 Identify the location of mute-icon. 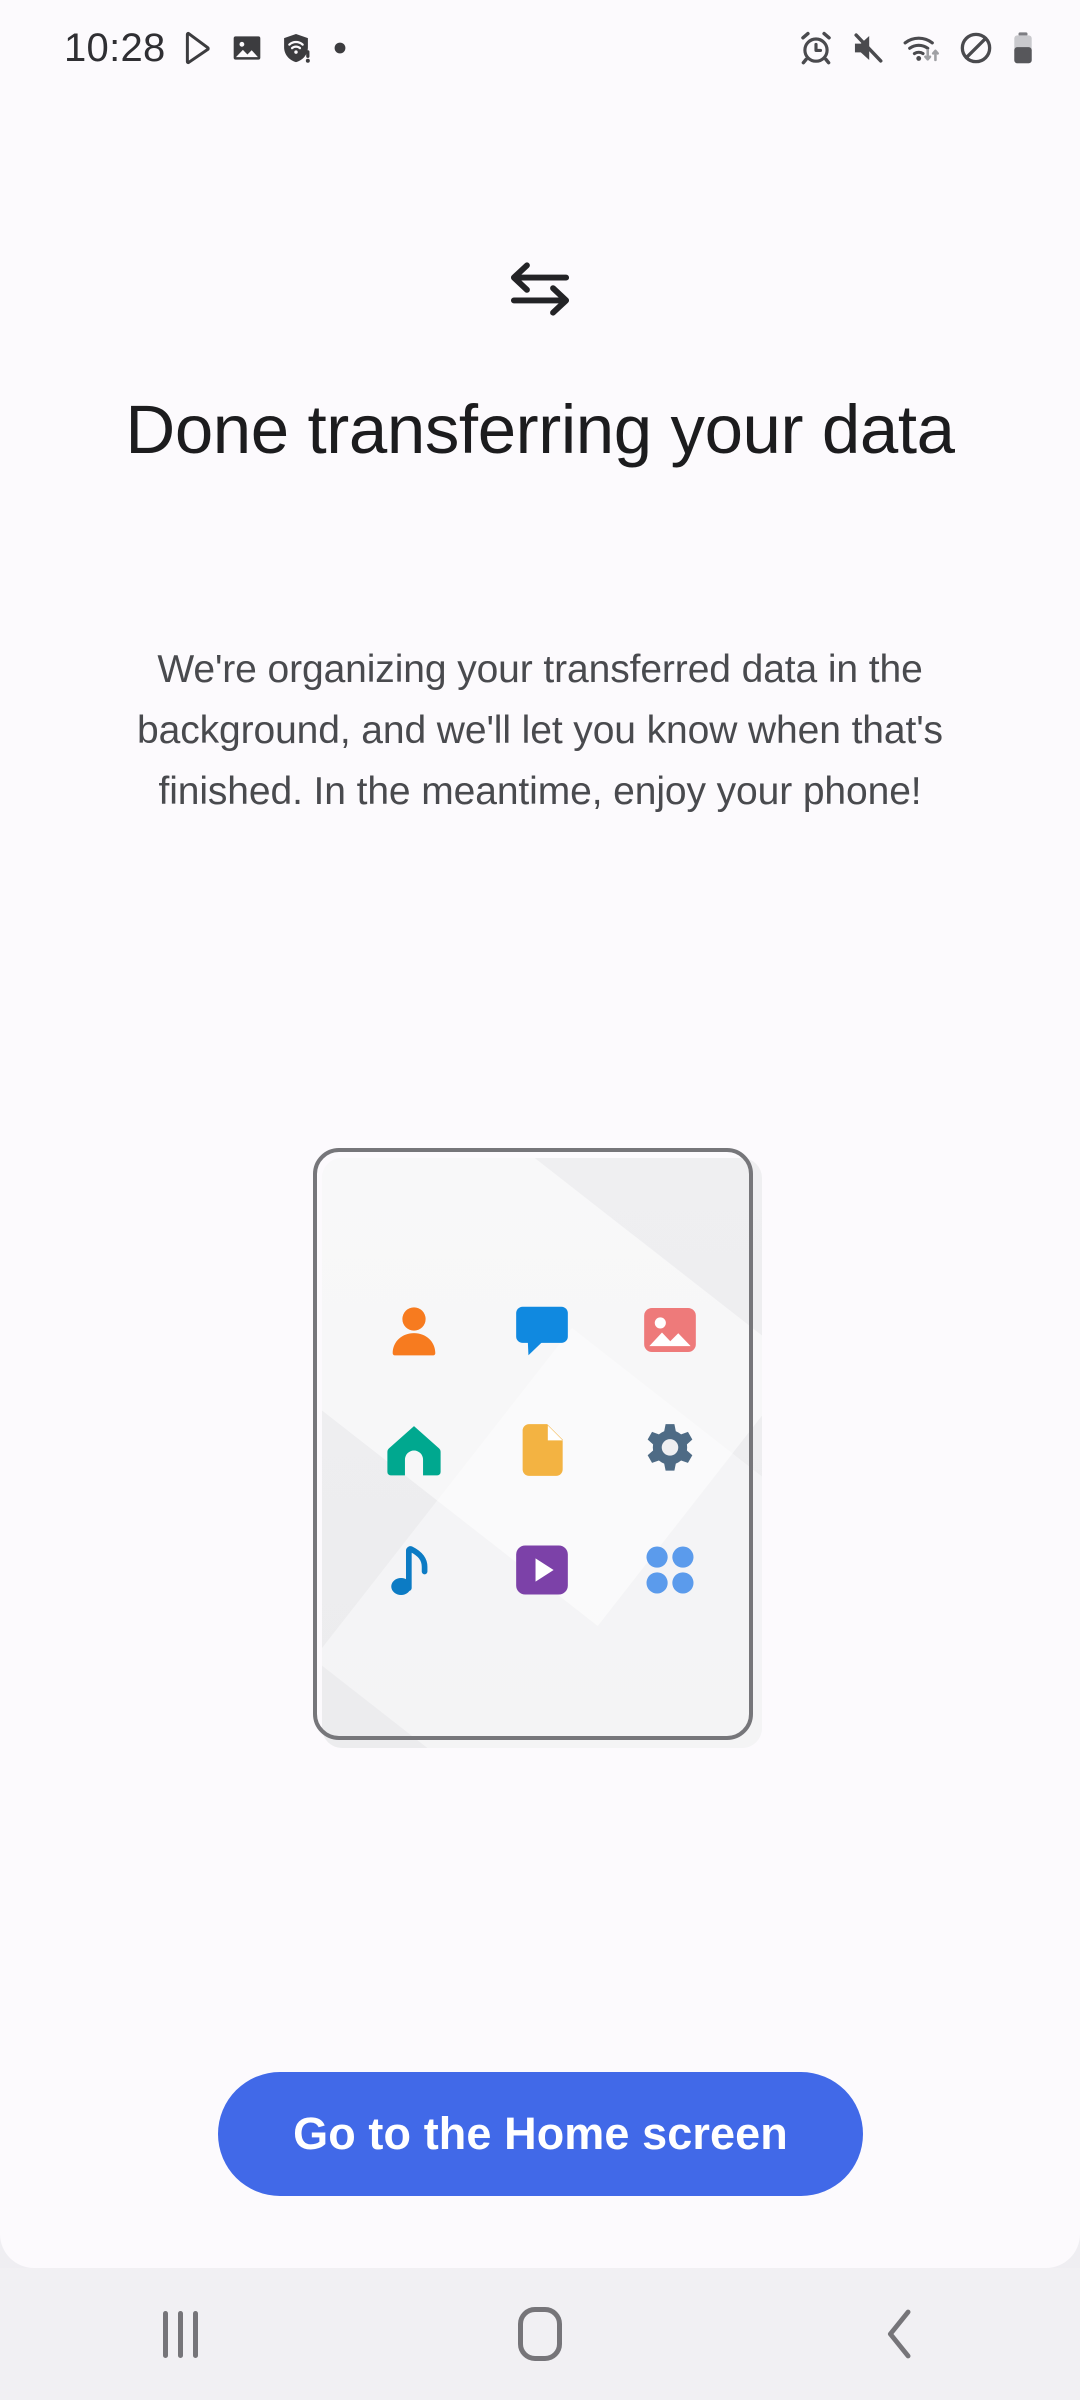
(868, 48).